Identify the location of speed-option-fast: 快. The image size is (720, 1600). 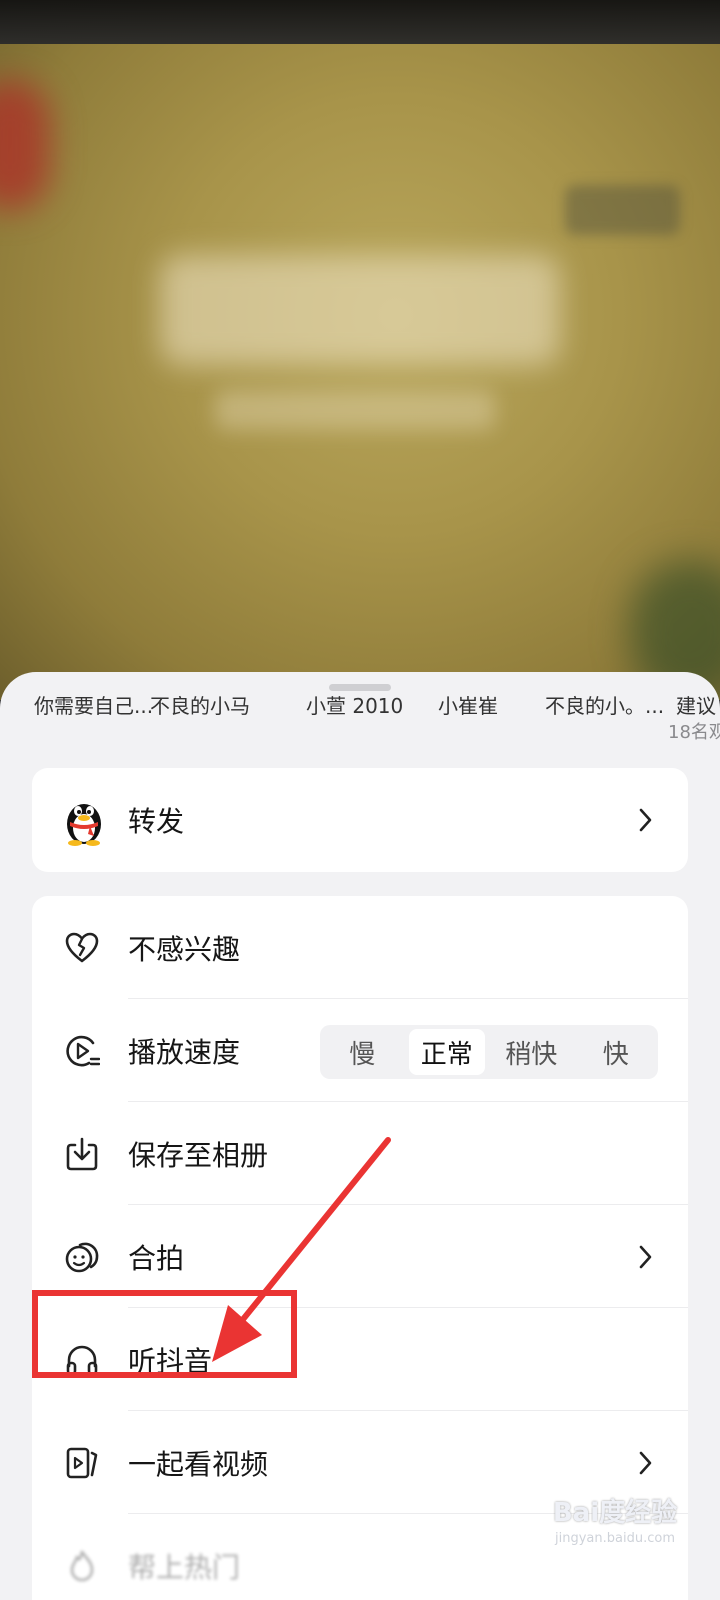
(616, 1052).